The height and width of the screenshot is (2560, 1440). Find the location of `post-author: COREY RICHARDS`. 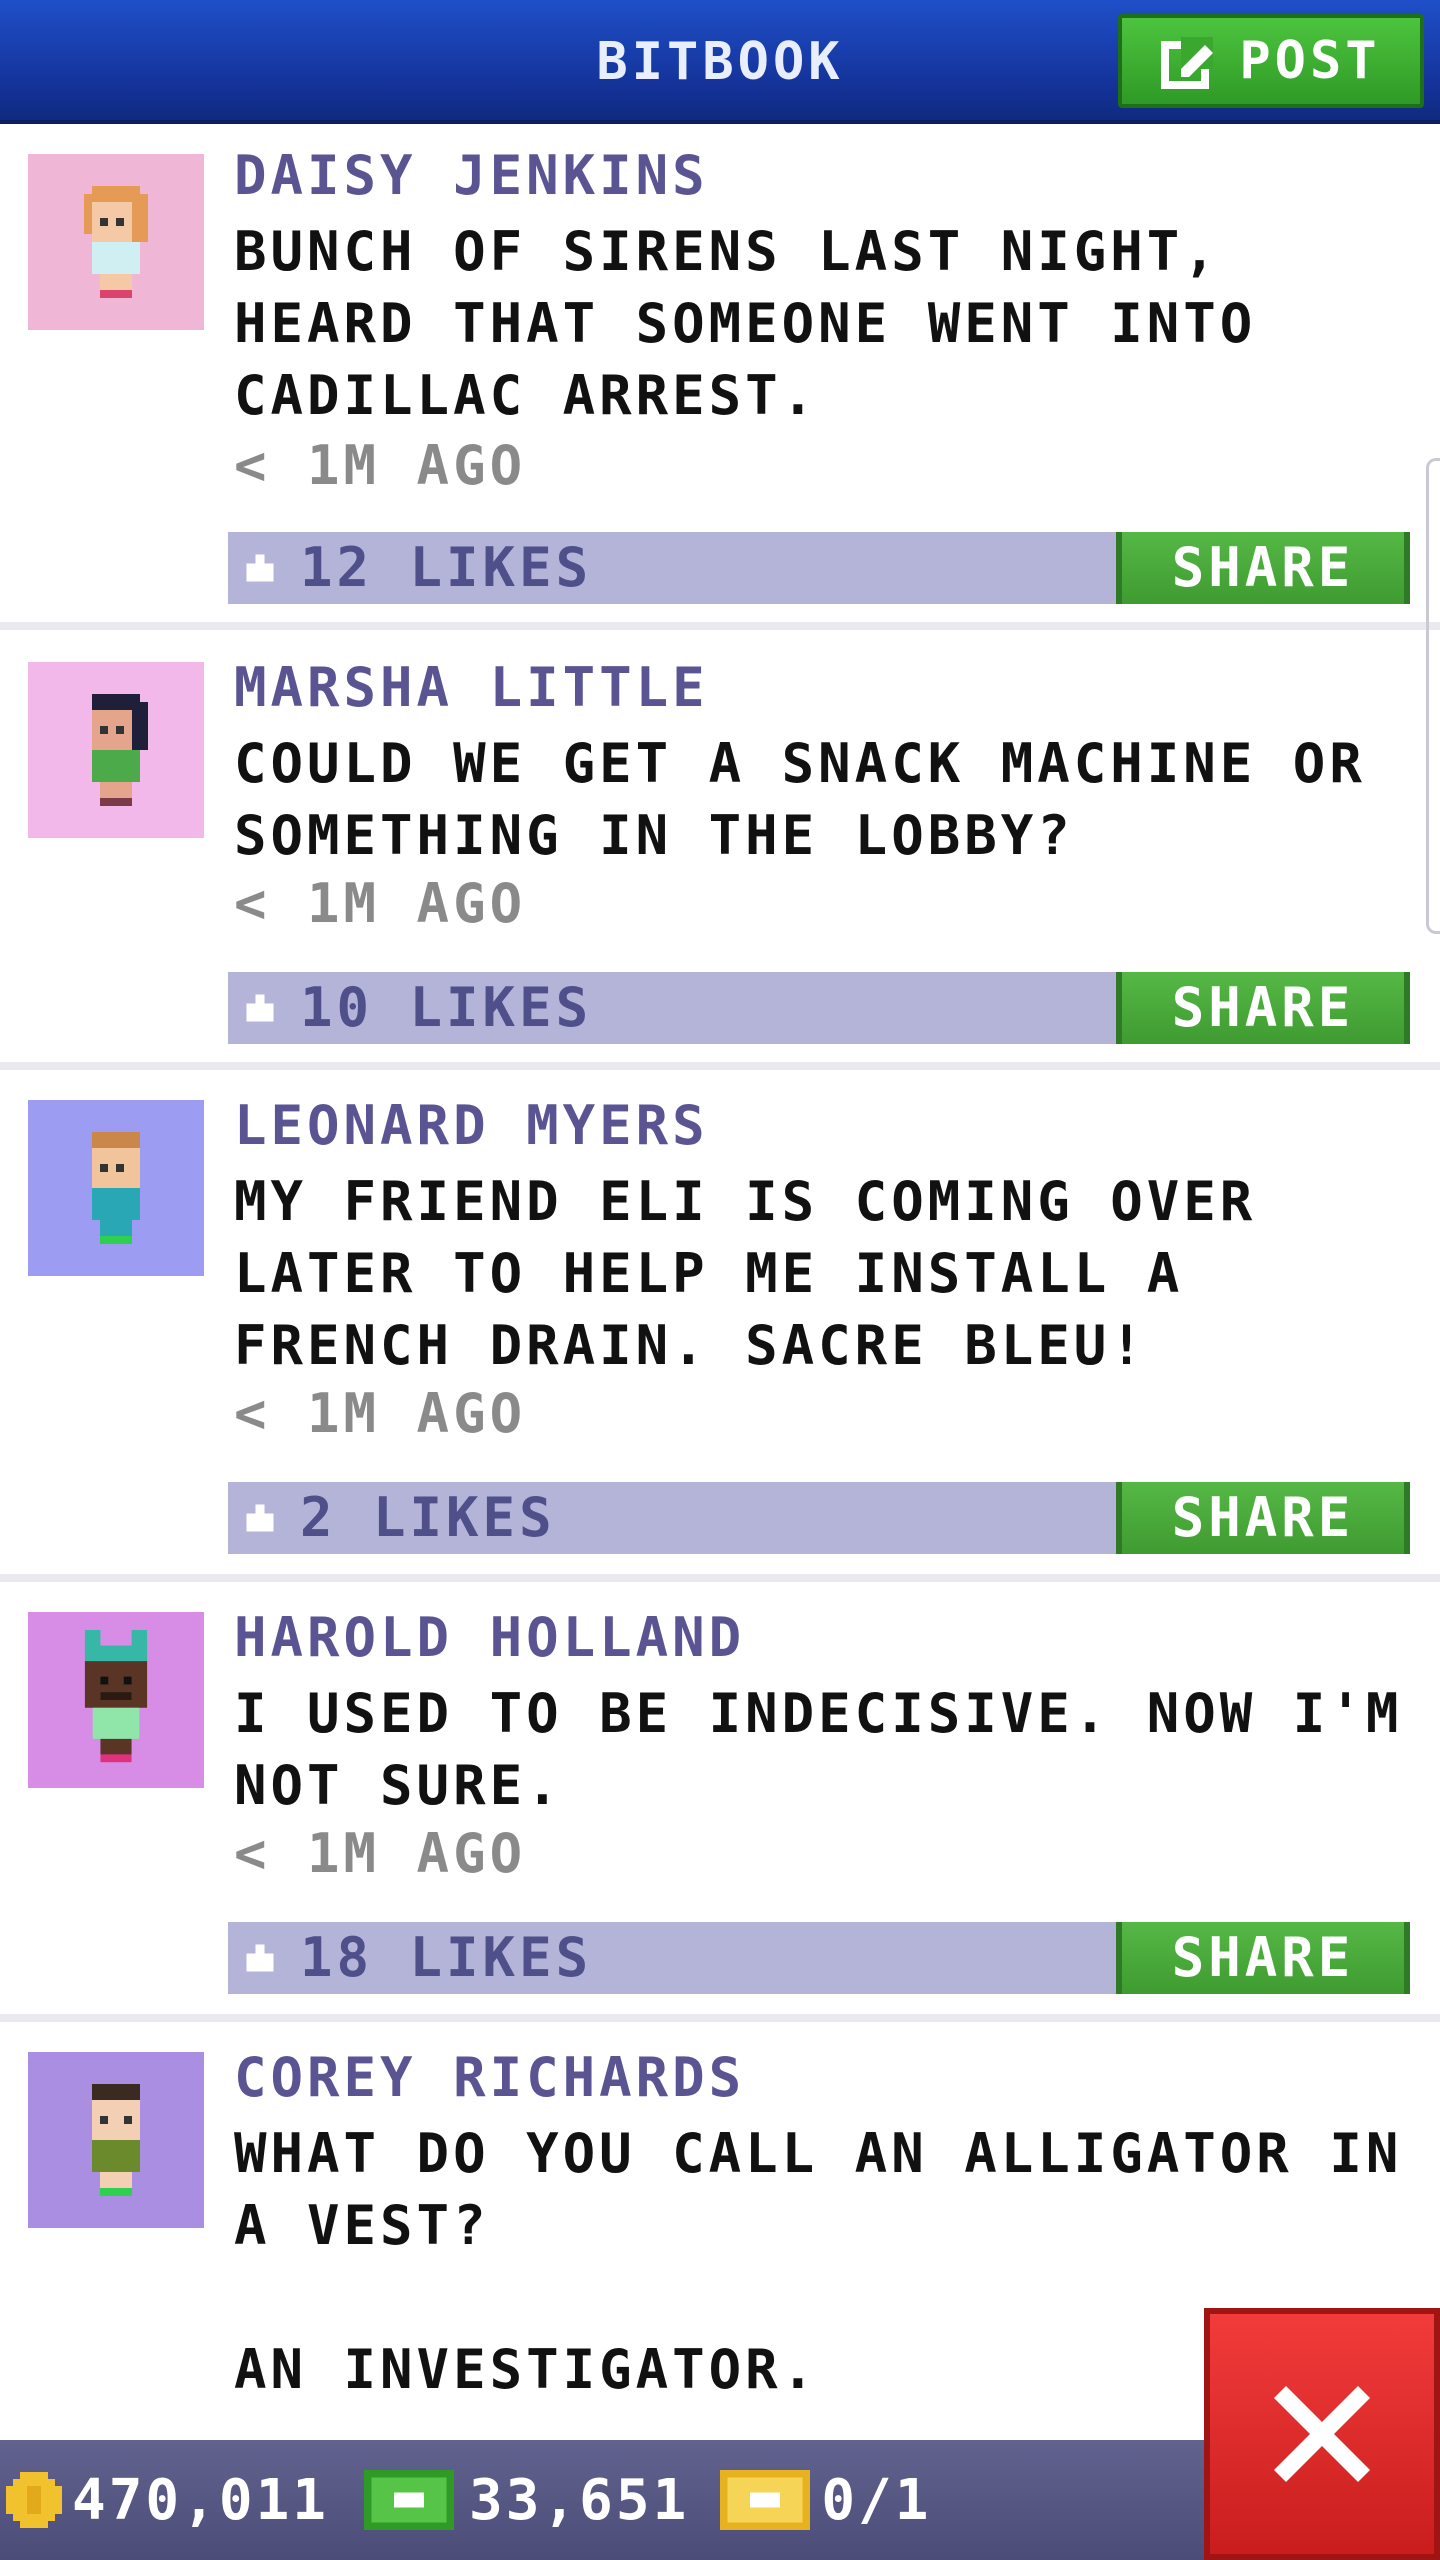

post-author: COREY RICHARDS is located at coordinates (489, 2078).